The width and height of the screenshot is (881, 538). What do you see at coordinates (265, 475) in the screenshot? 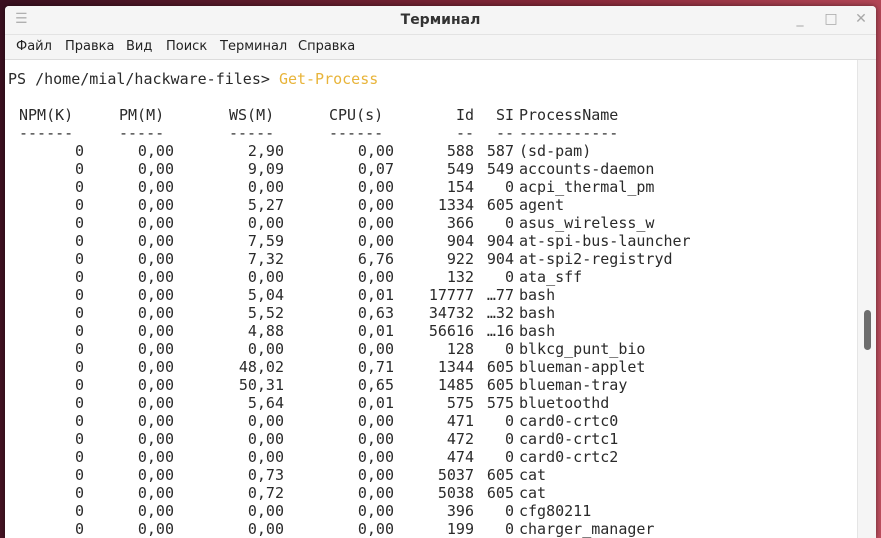
I see `cell-ws: 0,73` at bounding box center [265, 475].